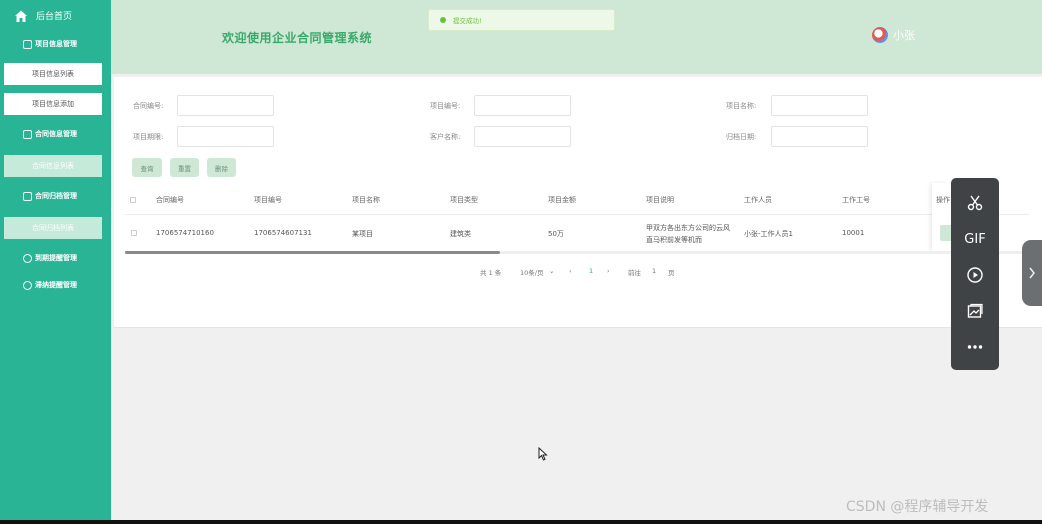  I want to click on sidebar-item-label: 合同信息列表, so click(53, 166).